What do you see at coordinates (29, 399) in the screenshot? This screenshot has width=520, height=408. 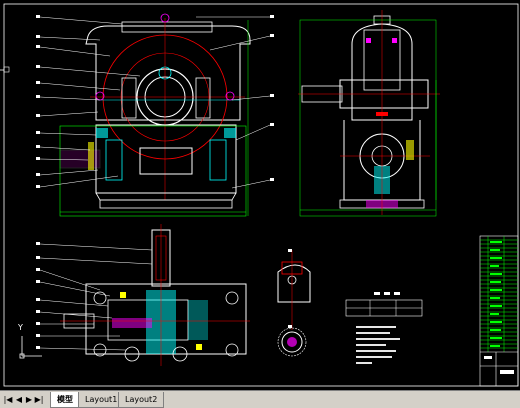 I see `next-tab-icon: ▶` at bounding box center [29, 399].